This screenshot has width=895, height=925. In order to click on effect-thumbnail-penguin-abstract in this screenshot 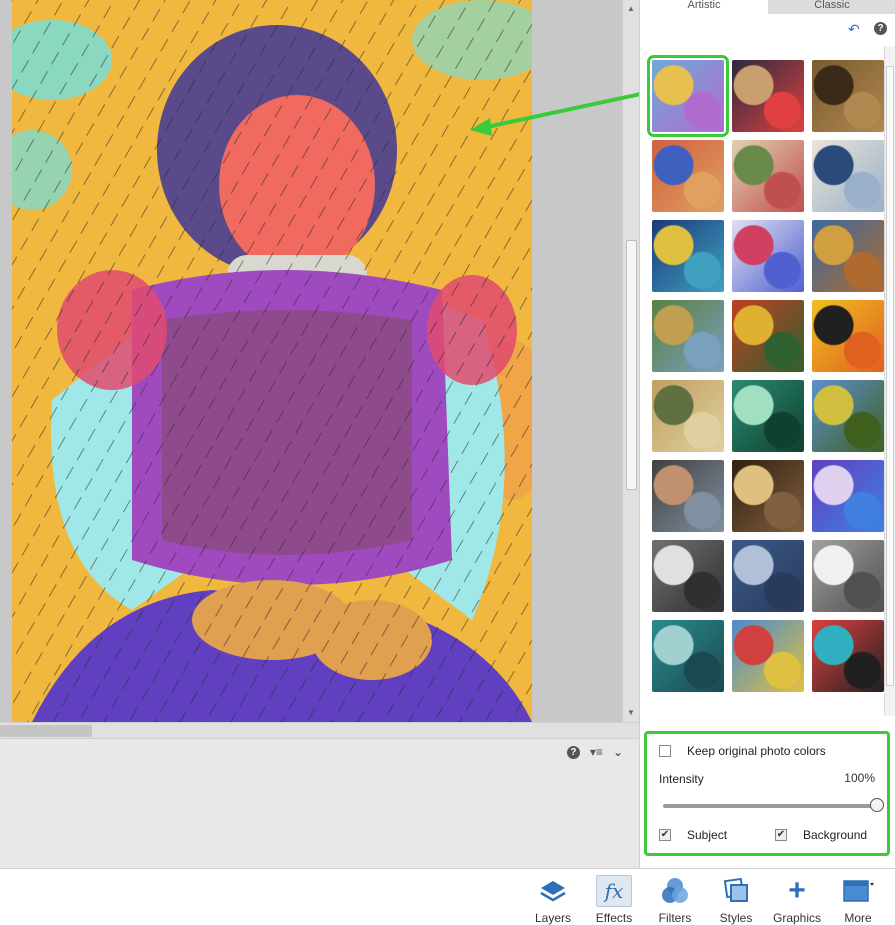, I will do `click(848, 336)`.